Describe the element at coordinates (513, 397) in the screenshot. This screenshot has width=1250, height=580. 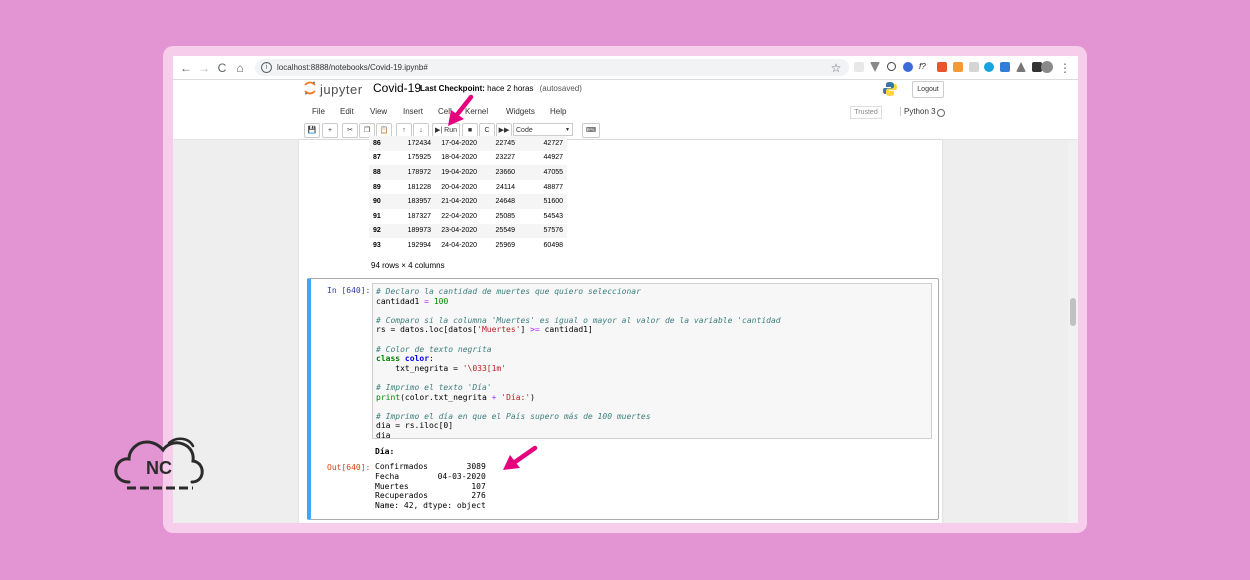
I see `code-token: 'Día:'` at that location.